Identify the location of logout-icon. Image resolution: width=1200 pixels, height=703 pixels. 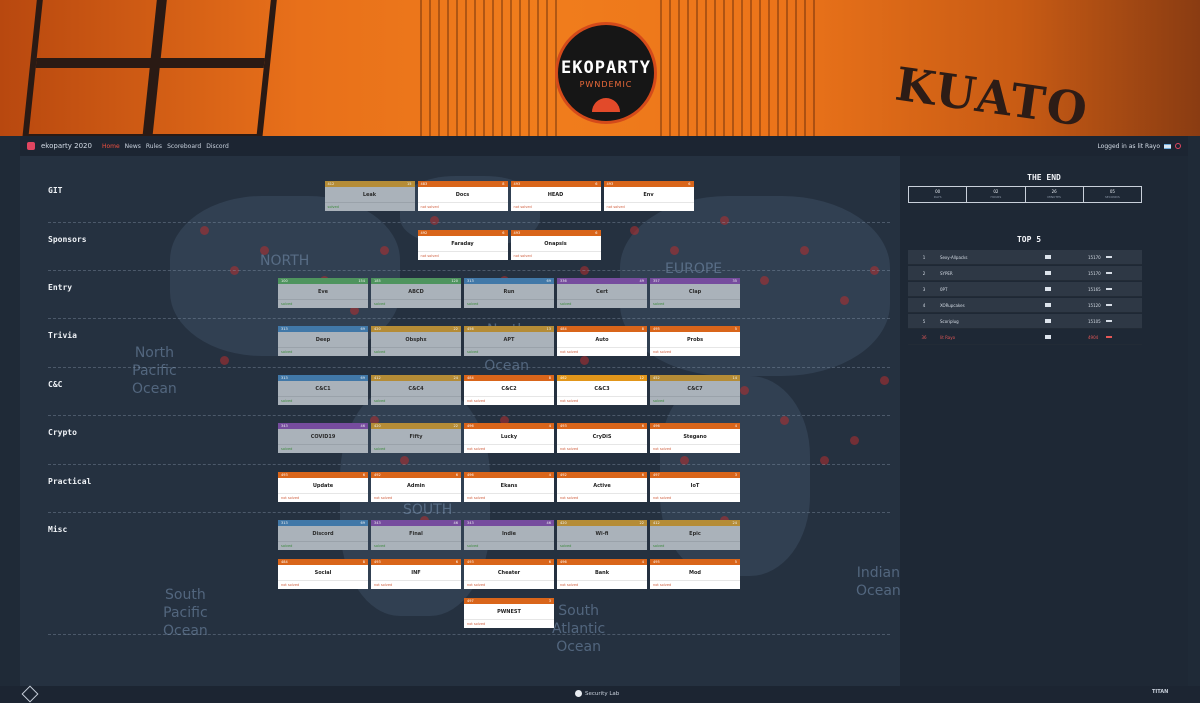
(1178, 146).